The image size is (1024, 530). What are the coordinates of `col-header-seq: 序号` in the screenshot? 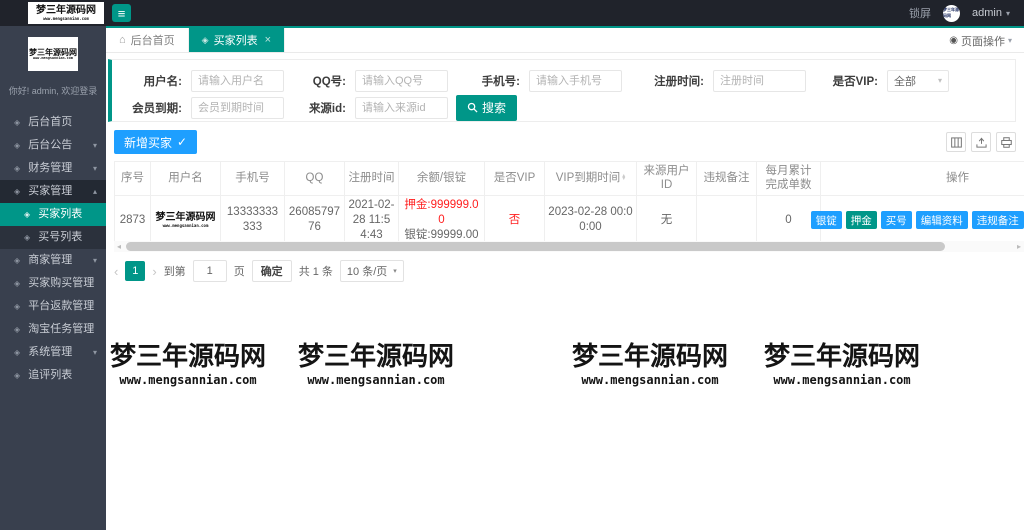 It's located at (132, 178).